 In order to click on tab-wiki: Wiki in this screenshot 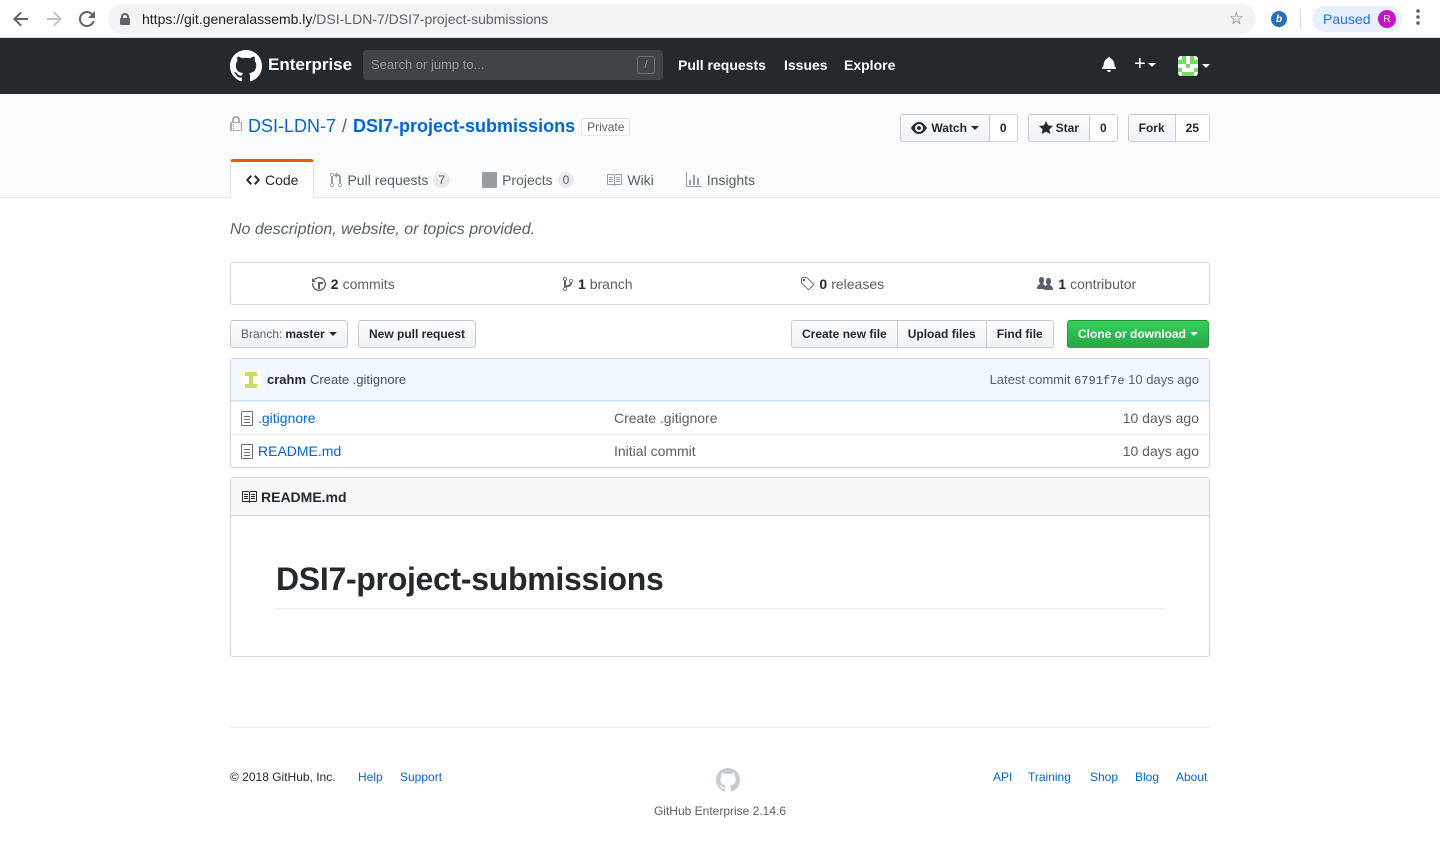, I will do `click(629, 179)`.